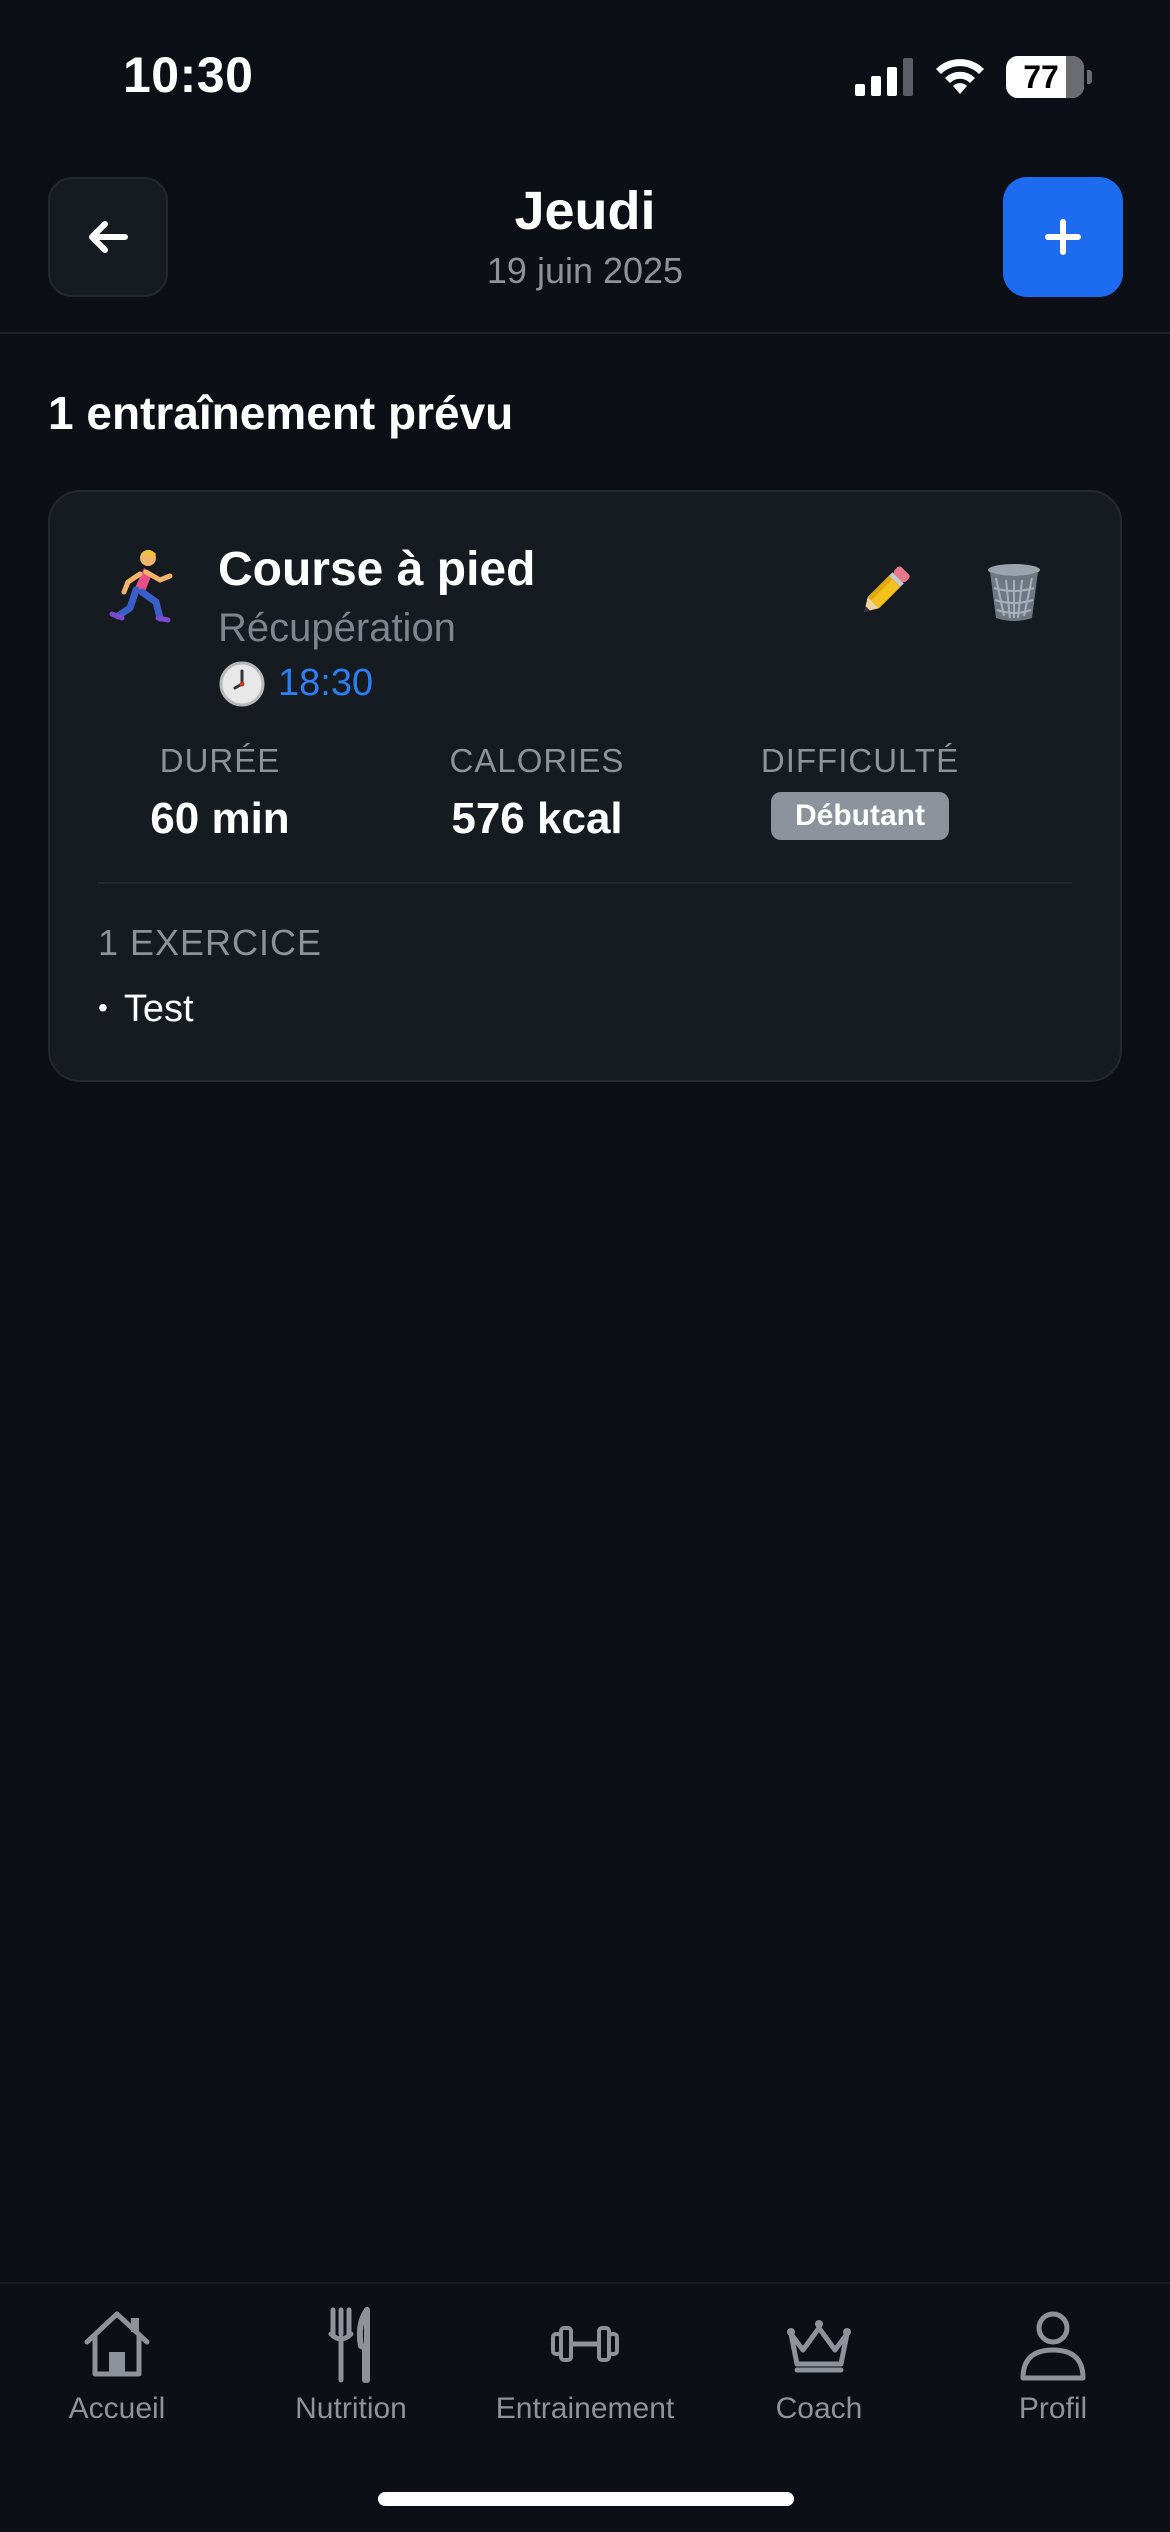  What do you see at coordinates (242, 684) in the screenshot?
I see `clock-icon` at bounding box center [242, 684].